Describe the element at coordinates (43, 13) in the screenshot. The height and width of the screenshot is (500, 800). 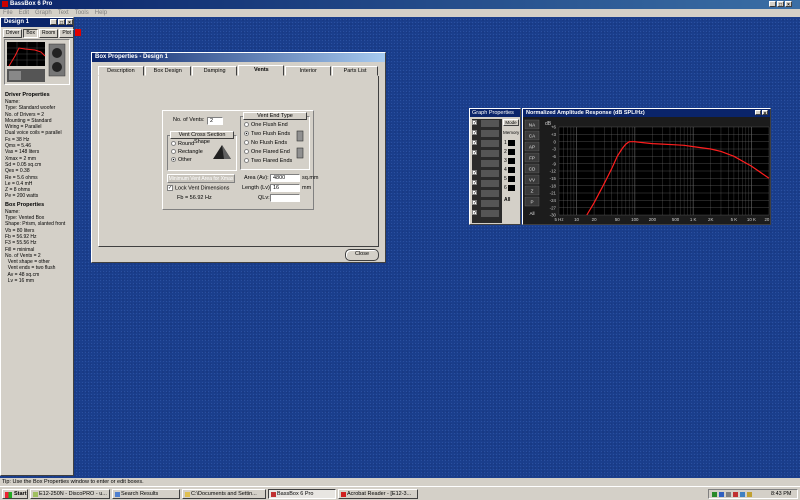
I see `menu-graph: Graph` at that location.